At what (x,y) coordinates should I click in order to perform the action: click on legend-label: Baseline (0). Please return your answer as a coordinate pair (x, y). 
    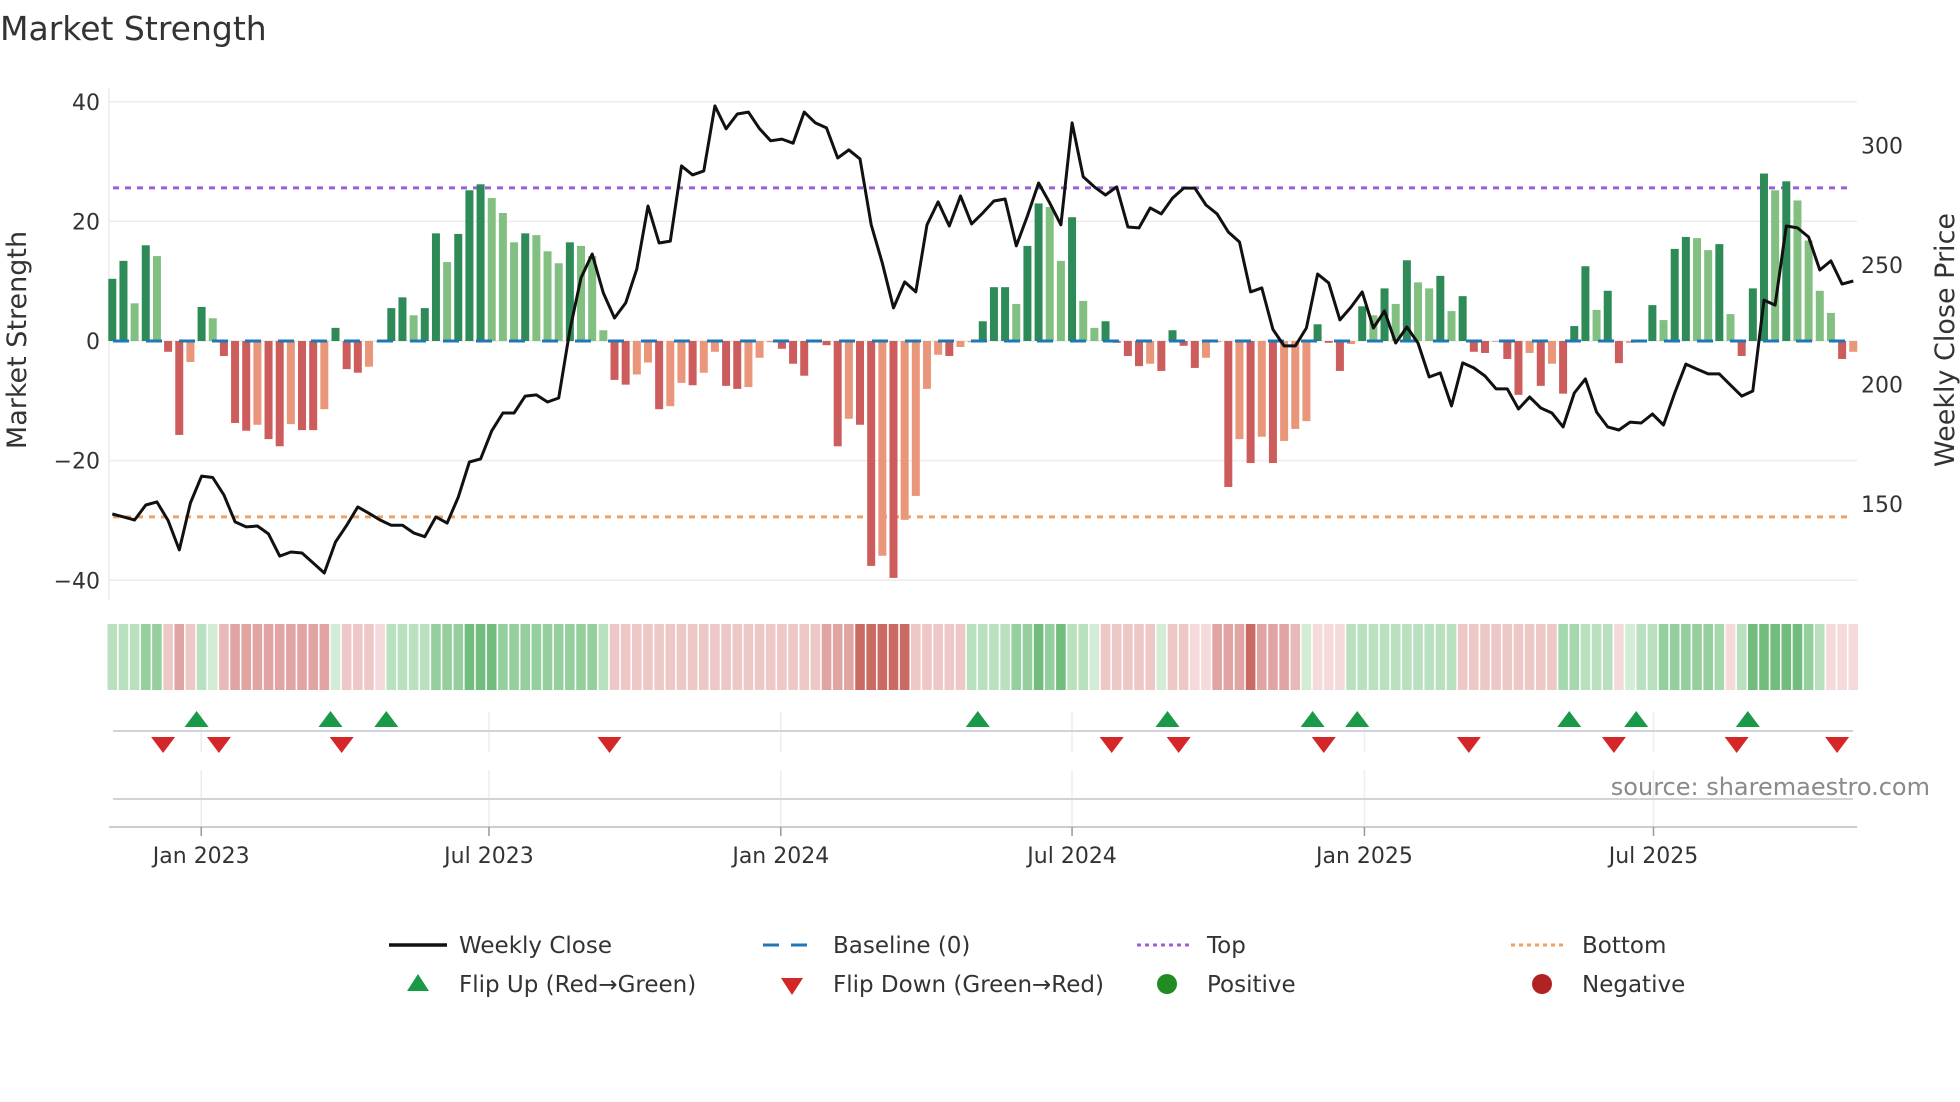
    Looking at the image, I should click on (901, 946).